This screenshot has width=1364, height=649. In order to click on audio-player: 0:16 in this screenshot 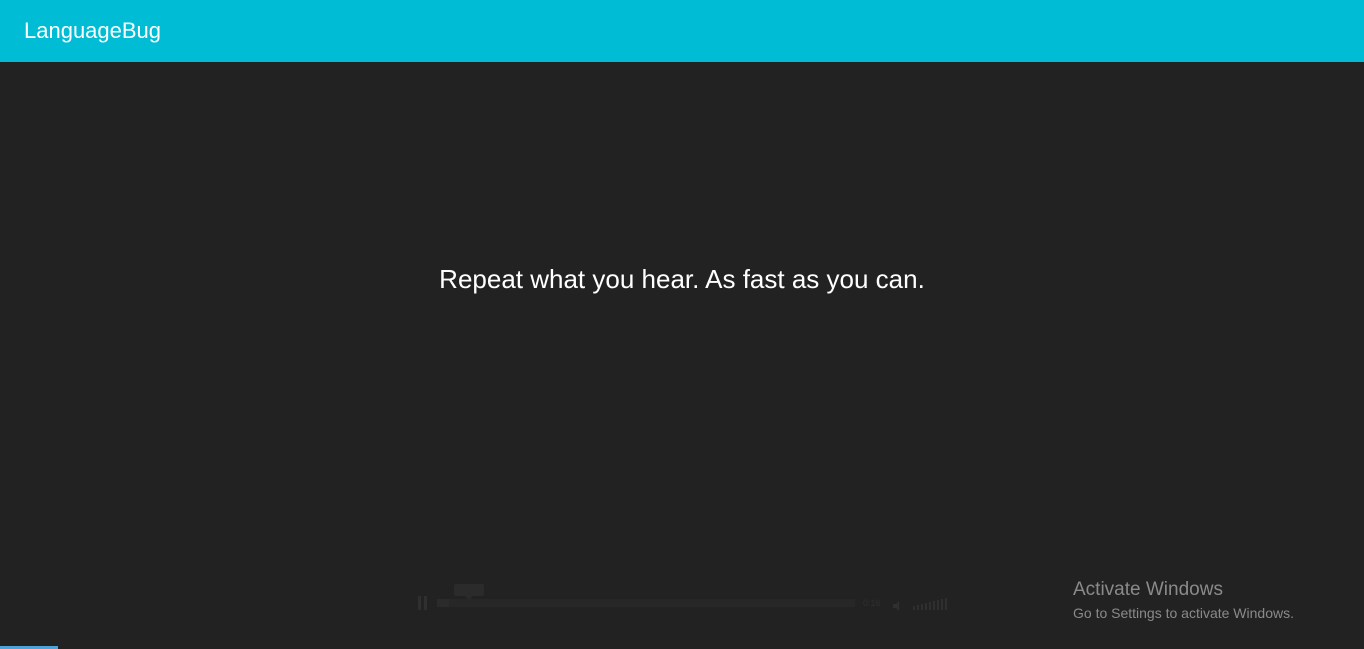, I will do `click(685, 597)`.